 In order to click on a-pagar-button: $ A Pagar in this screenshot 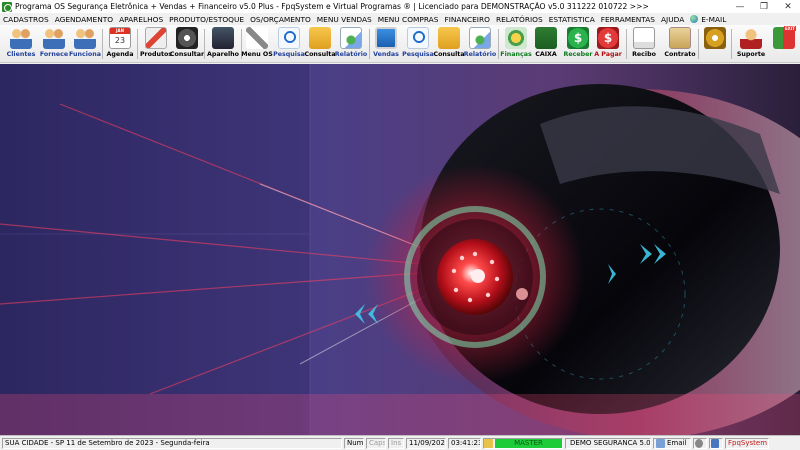, I will do `click(608, 44)`.